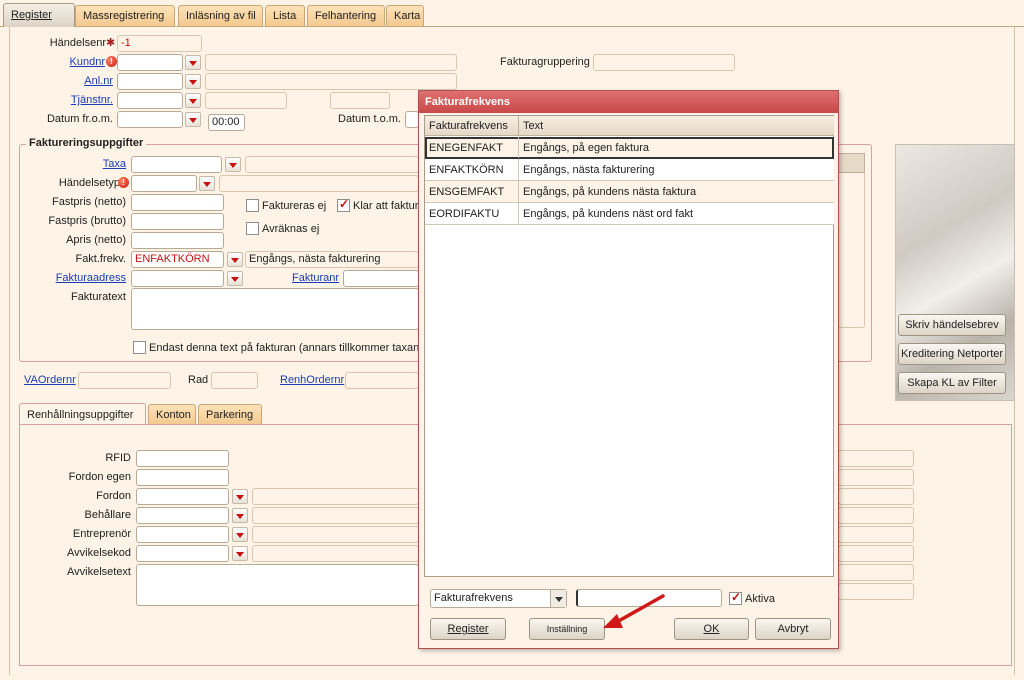 Image resolution: width=1024 pixels, height=680 pixels. What do you see at coordinates (230, 414) in the screenshot?
I see `subtab-parkering: Parkering` at bounding box center [230, 414].